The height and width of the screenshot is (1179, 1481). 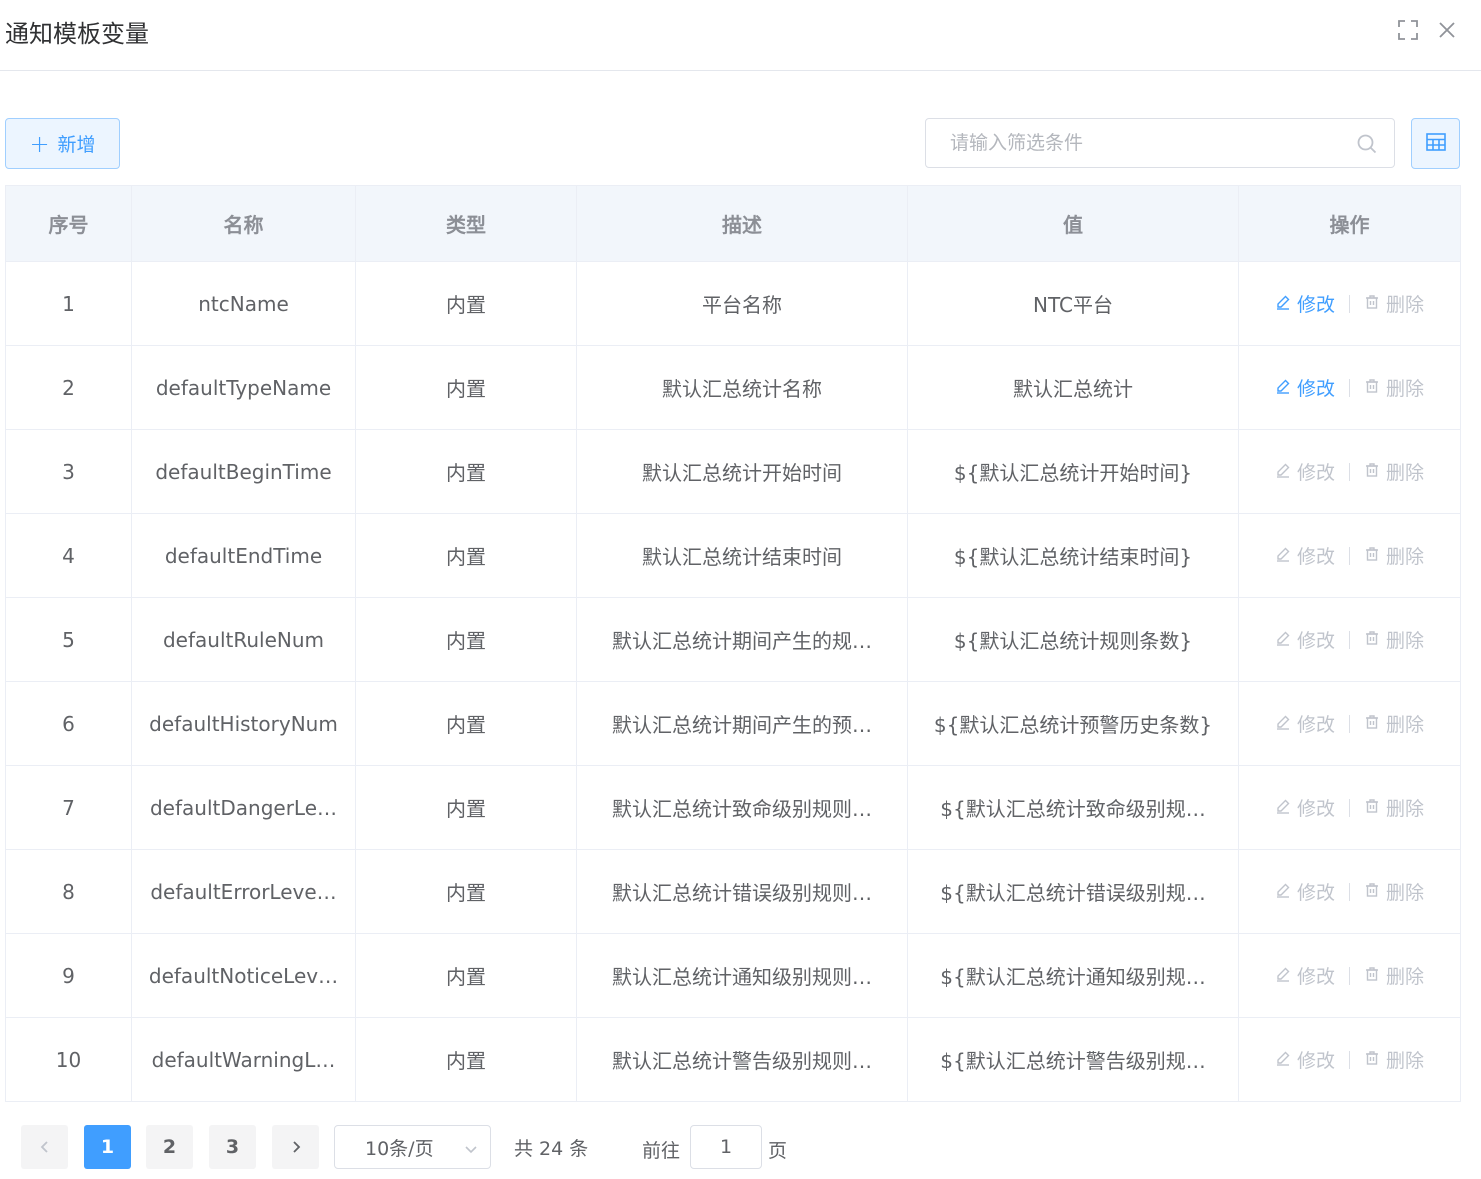 I want to click on fullscreen-icon, so click(x=1408, y=30).